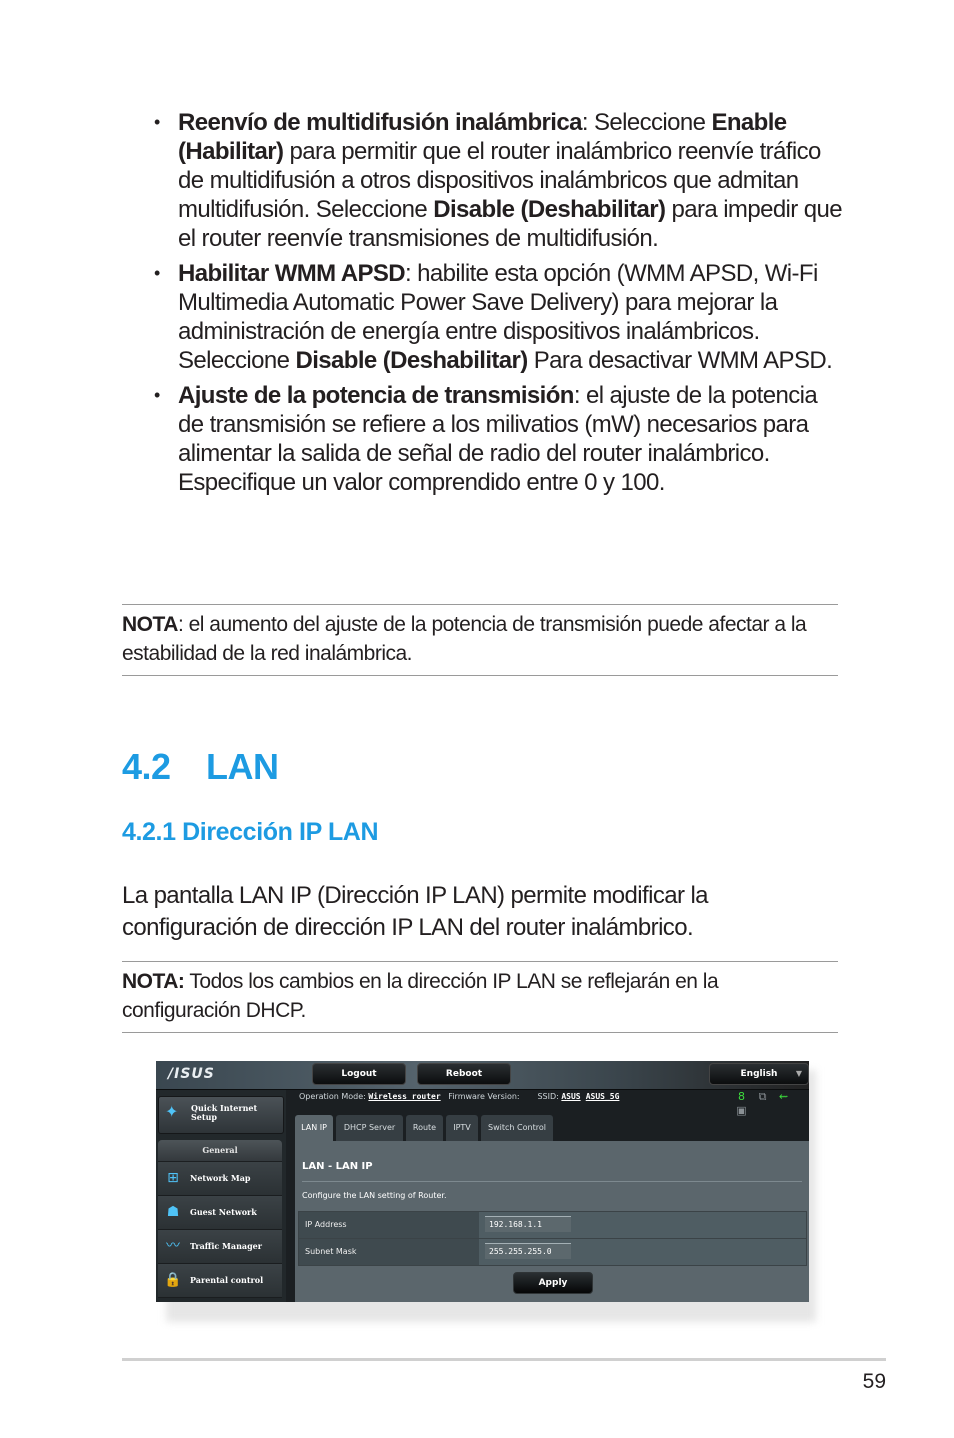 The width and height of the screenshot is (954, 1438). I want to click on ssid-link-5g: ASUS_5G, so click(603, 1096).